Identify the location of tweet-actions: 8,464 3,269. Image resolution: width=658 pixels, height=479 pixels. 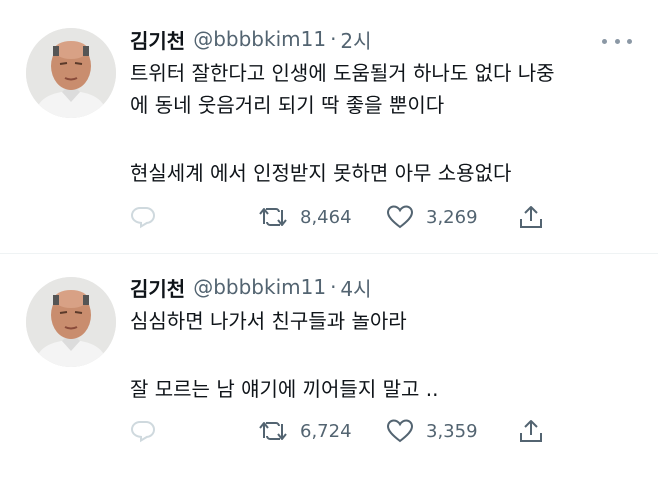
(384, 217).